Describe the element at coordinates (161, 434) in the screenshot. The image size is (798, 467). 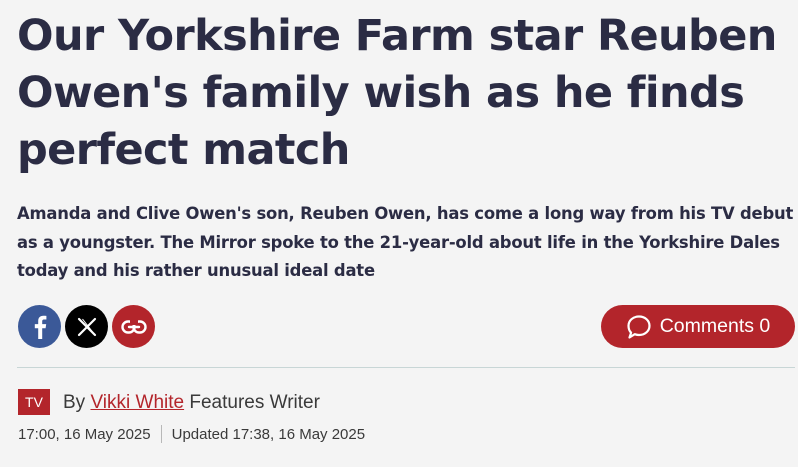
I see `date-separator` at that location.